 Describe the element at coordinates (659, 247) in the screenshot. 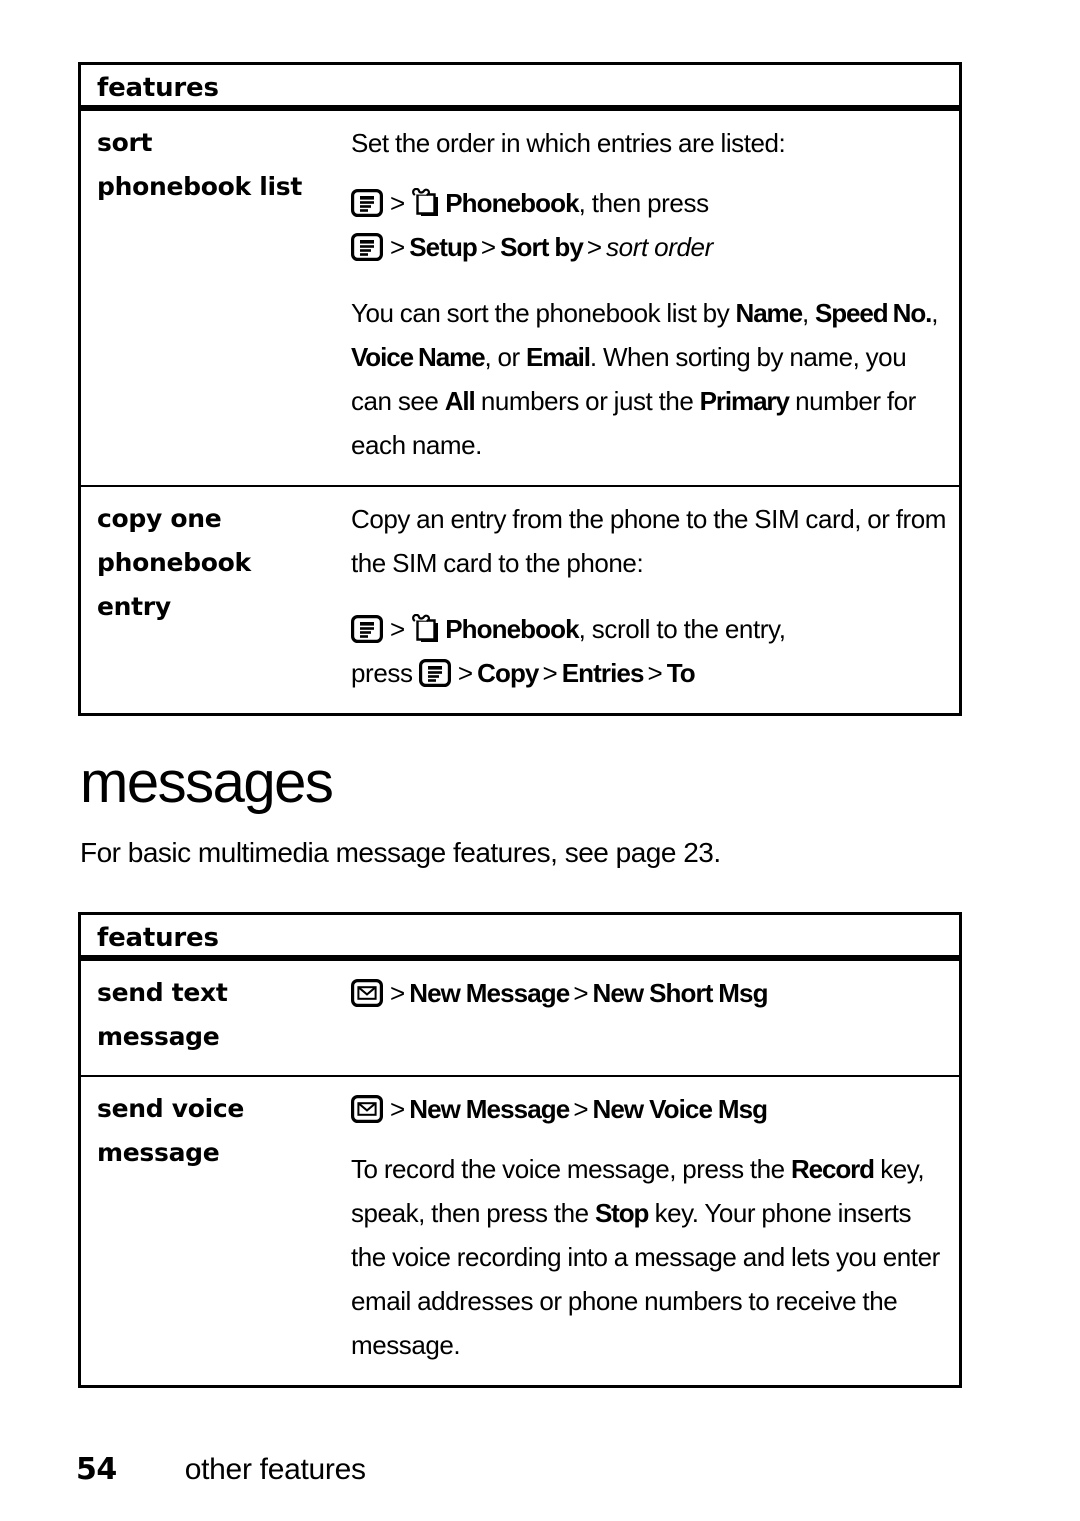

I see `nav-item-variable: sort order` at that location.